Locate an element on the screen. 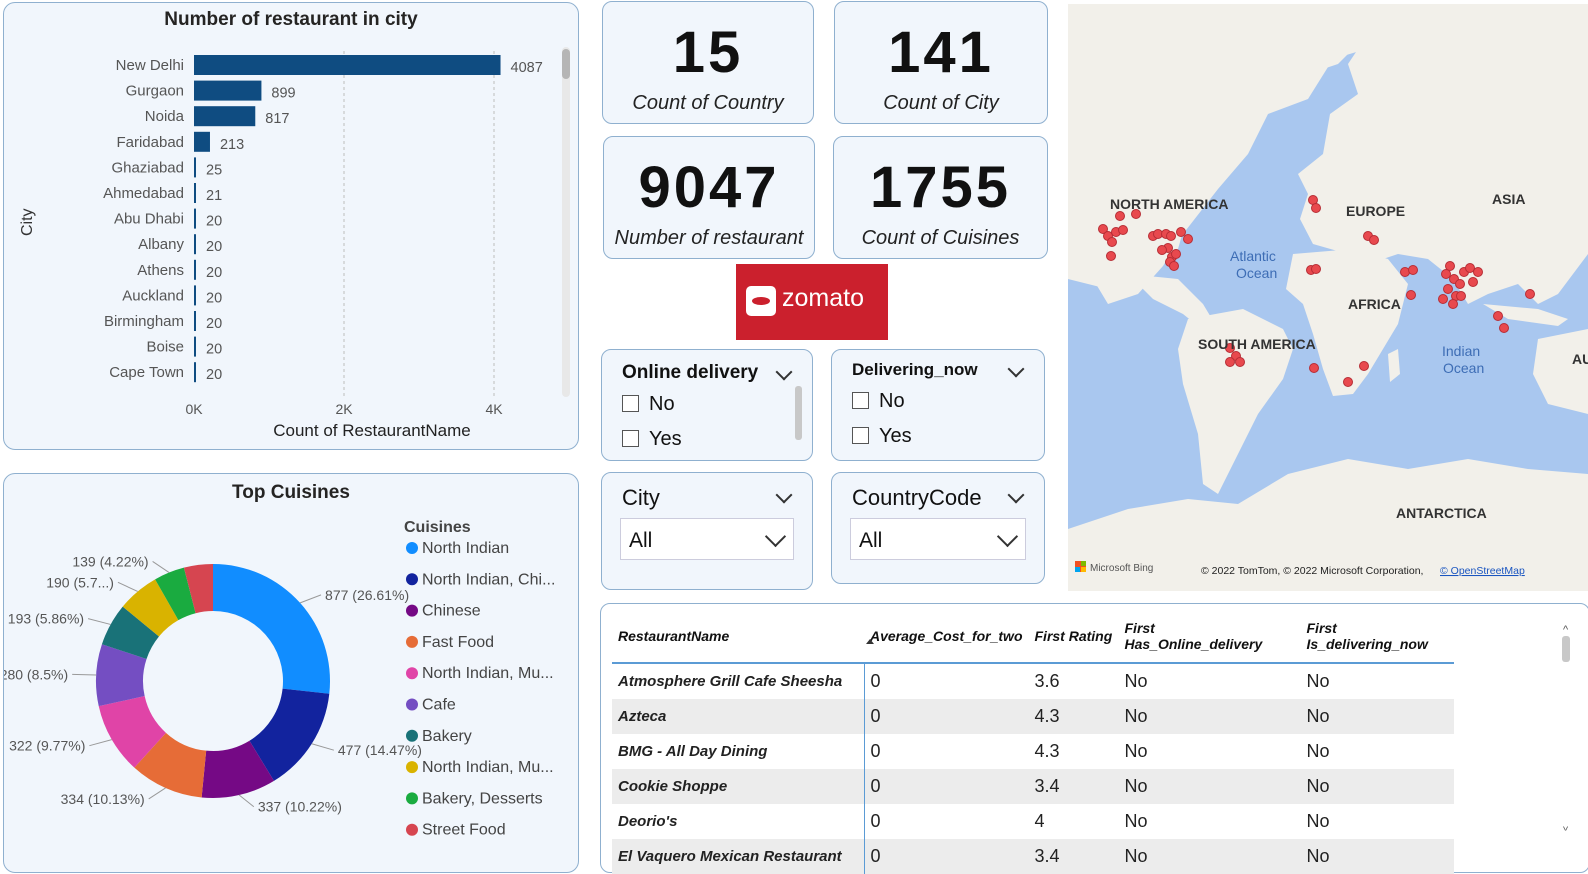  country-code-dropdown-value: All is located at coordinates (871, 540).